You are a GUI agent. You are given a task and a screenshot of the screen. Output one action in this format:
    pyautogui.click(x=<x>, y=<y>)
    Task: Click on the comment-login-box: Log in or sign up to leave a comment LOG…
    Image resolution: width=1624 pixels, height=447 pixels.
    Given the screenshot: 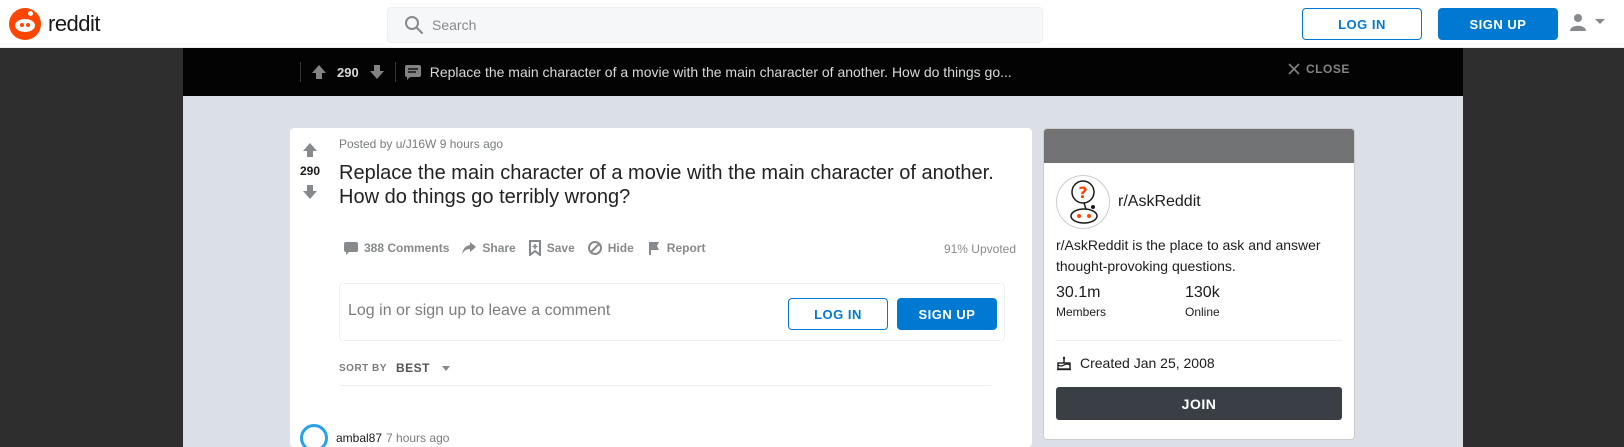 What is the action you would take?
    pyautogui.click(x=672, y=312)
    